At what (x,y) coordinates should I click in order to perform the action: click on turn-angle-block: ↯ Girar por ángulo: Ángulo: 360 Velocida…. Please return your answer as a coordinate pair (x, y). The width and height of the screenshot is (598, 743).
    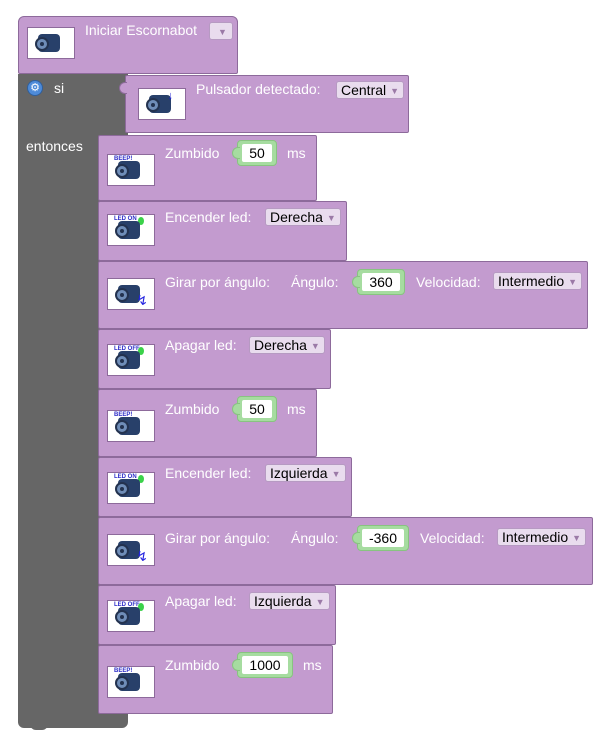
    Looking at the image, I should click on (343, 295).